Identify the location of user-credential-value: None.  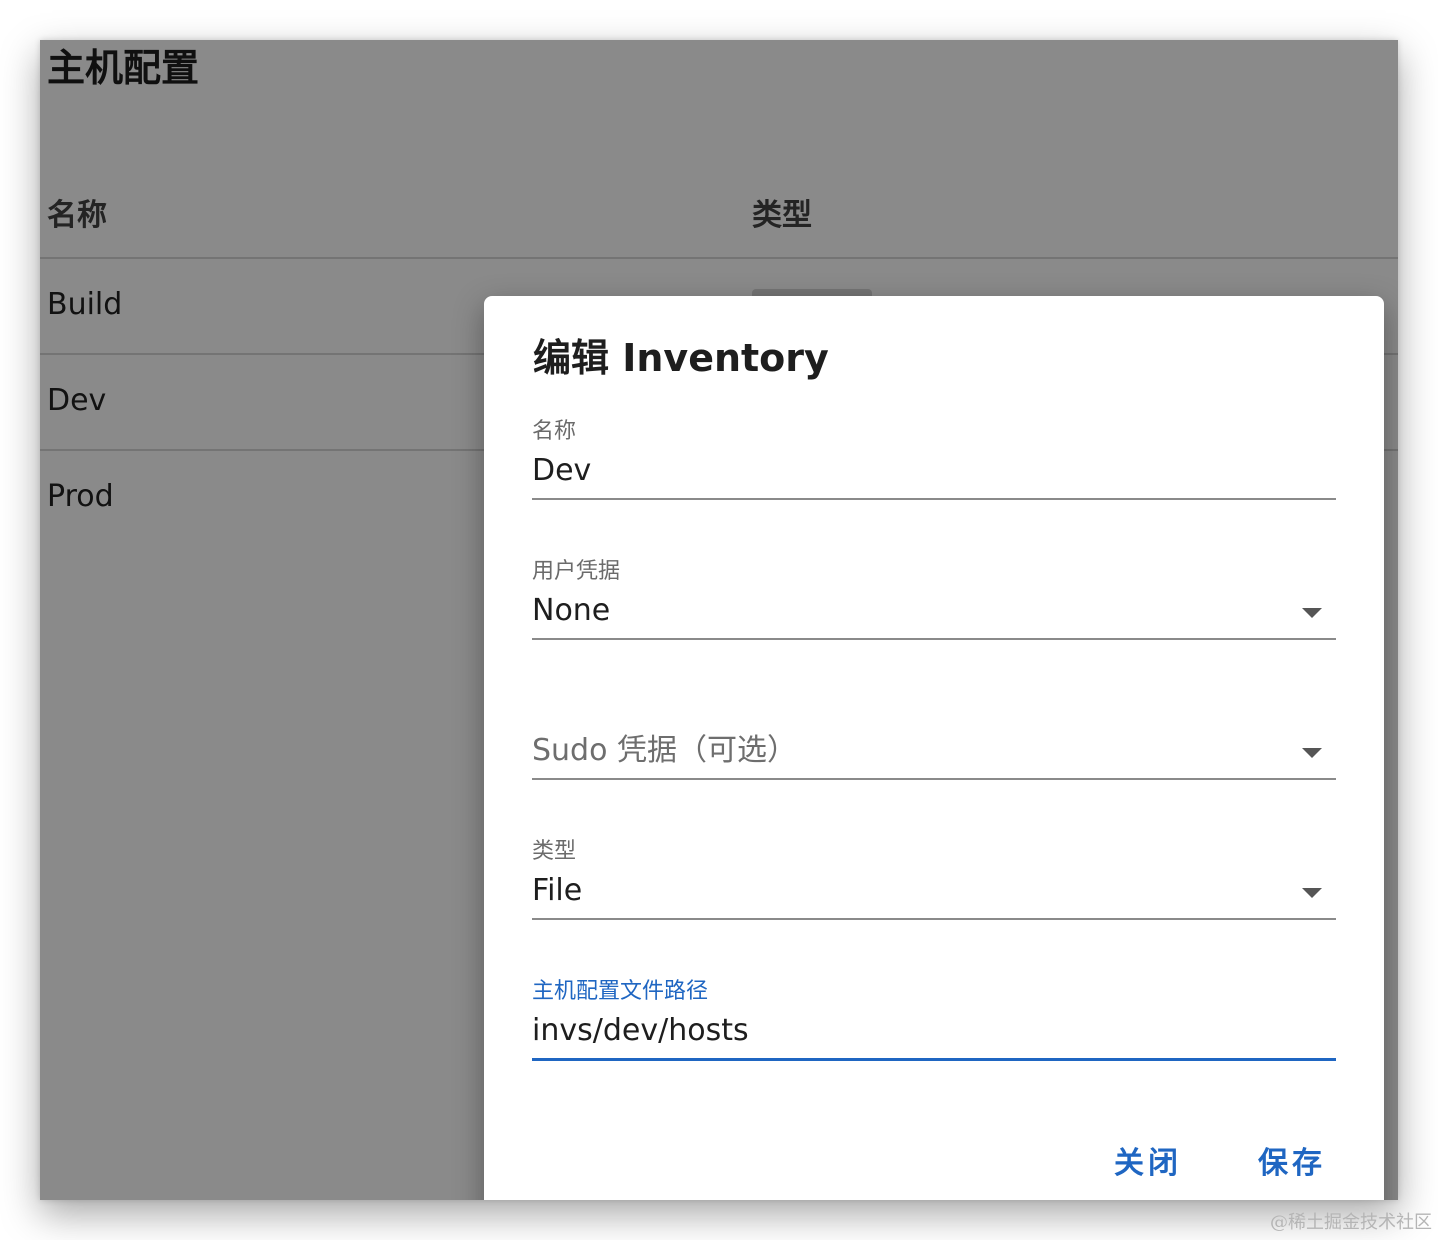
(571, 611).